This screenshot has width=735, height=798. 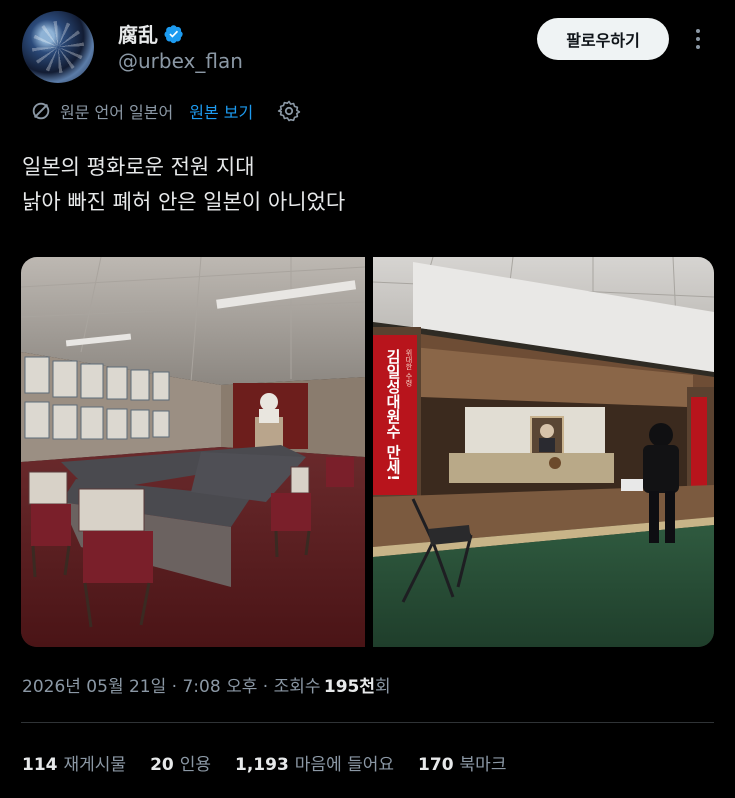 I want to click on quotes-stat: 20 인용, so click(x=180, y=762).